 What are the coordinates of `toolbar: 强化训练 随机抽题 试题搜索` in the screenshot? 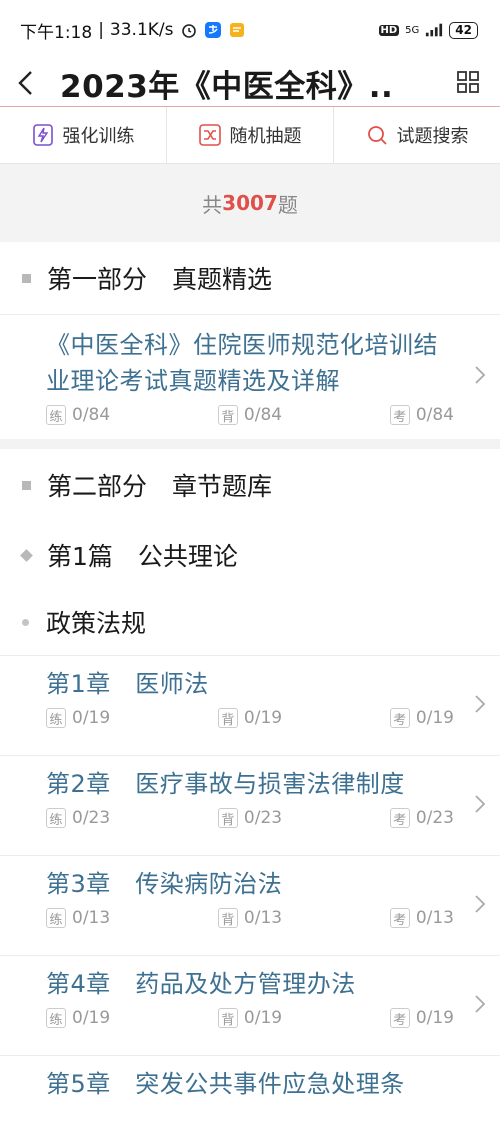 It's located at (250, 135).